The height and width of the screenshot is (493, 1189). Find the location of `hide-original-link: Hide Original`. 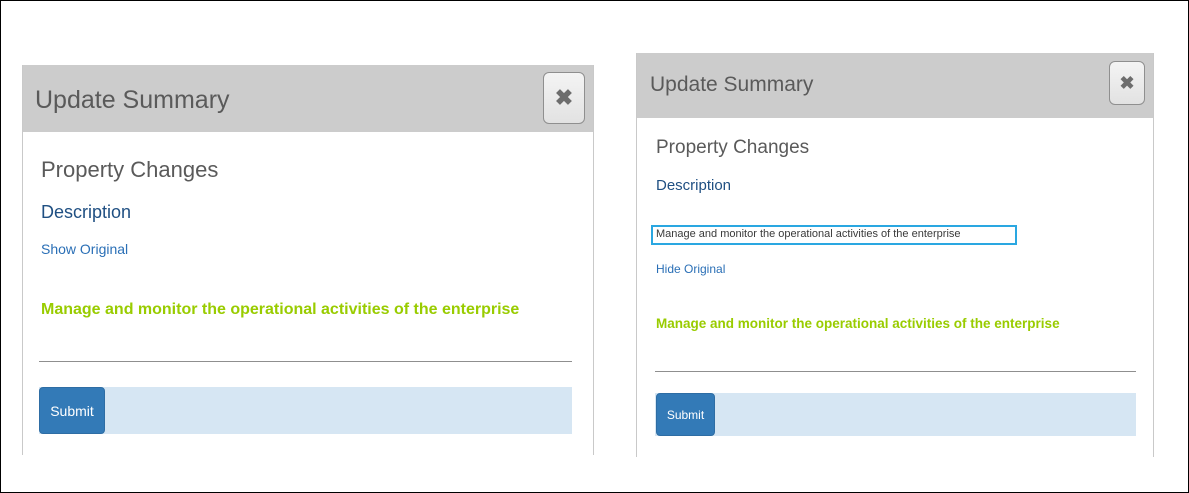

hide-original-link: Hide Original is located at coordinates (690, 269).